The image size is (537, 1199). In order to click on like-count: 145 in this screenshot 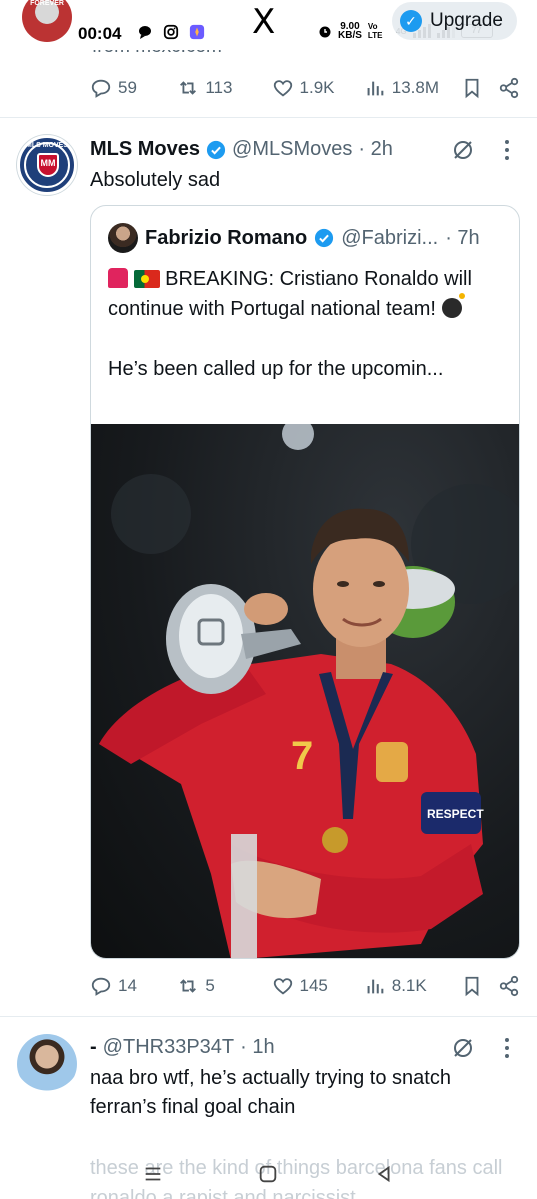, I will do `click(313, 985)`.